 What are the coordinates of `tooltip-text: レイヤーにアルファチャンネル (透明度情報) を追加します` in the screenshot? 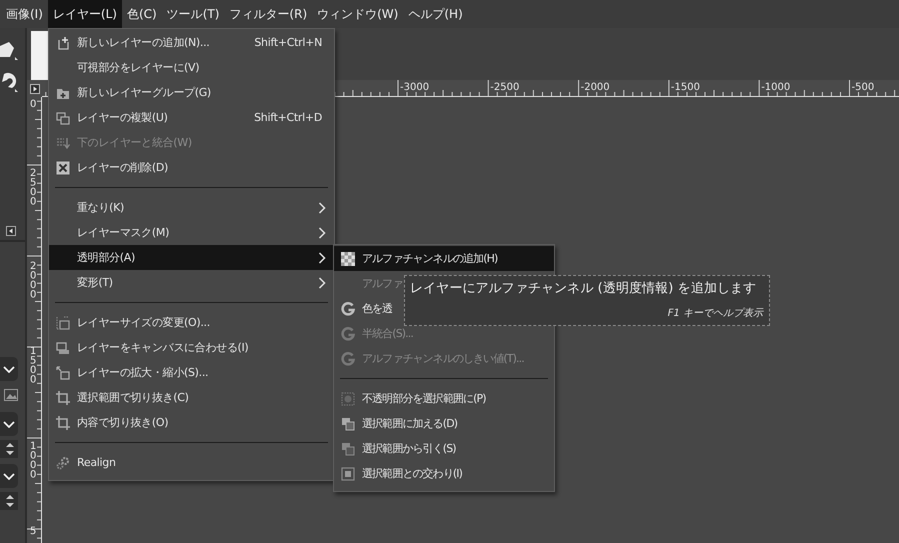 It's located at (584, 288).